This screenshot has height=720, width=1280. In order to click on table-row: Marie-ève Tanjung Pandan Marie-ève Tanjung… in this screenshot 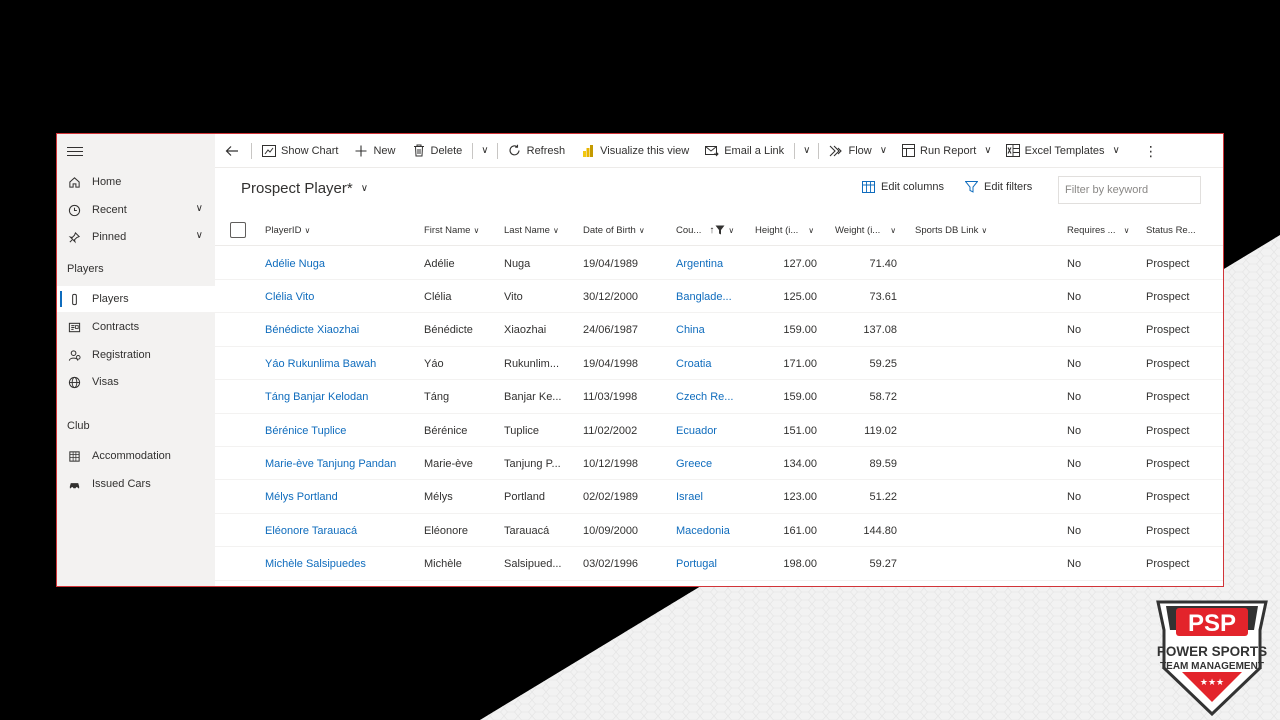, I will do `click(719, 464)`.